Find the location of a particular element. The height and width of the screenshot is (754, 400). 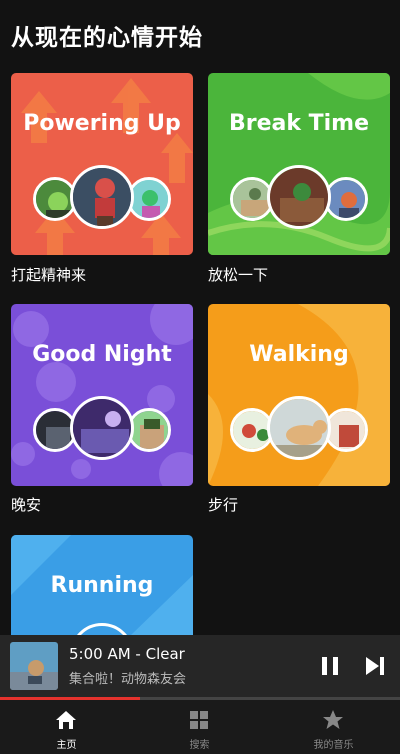

card-label: 打起精神来 is located at coordinates (49, 275).